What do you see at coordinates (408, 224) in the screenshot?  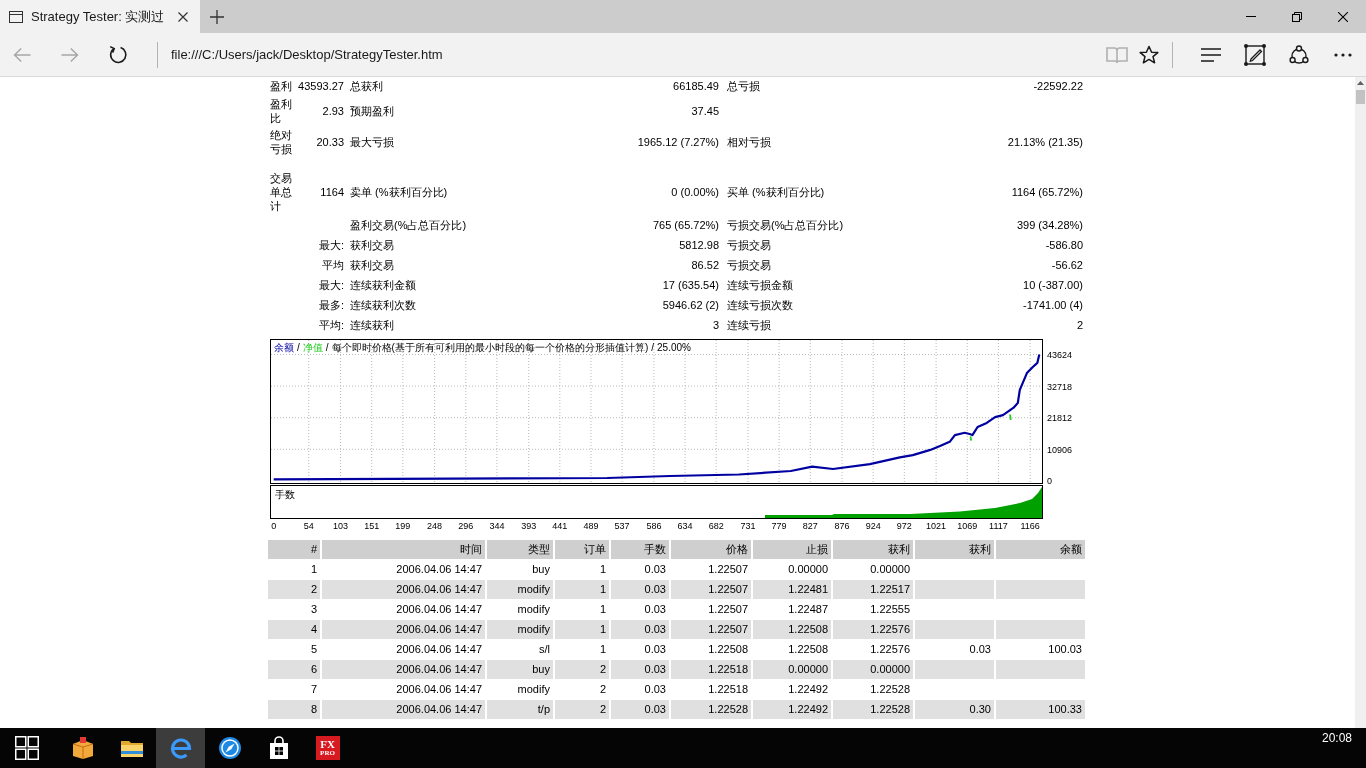 I see `stat-label: 盈利交易(%占总百分比)` at bounding box center [408, 224].